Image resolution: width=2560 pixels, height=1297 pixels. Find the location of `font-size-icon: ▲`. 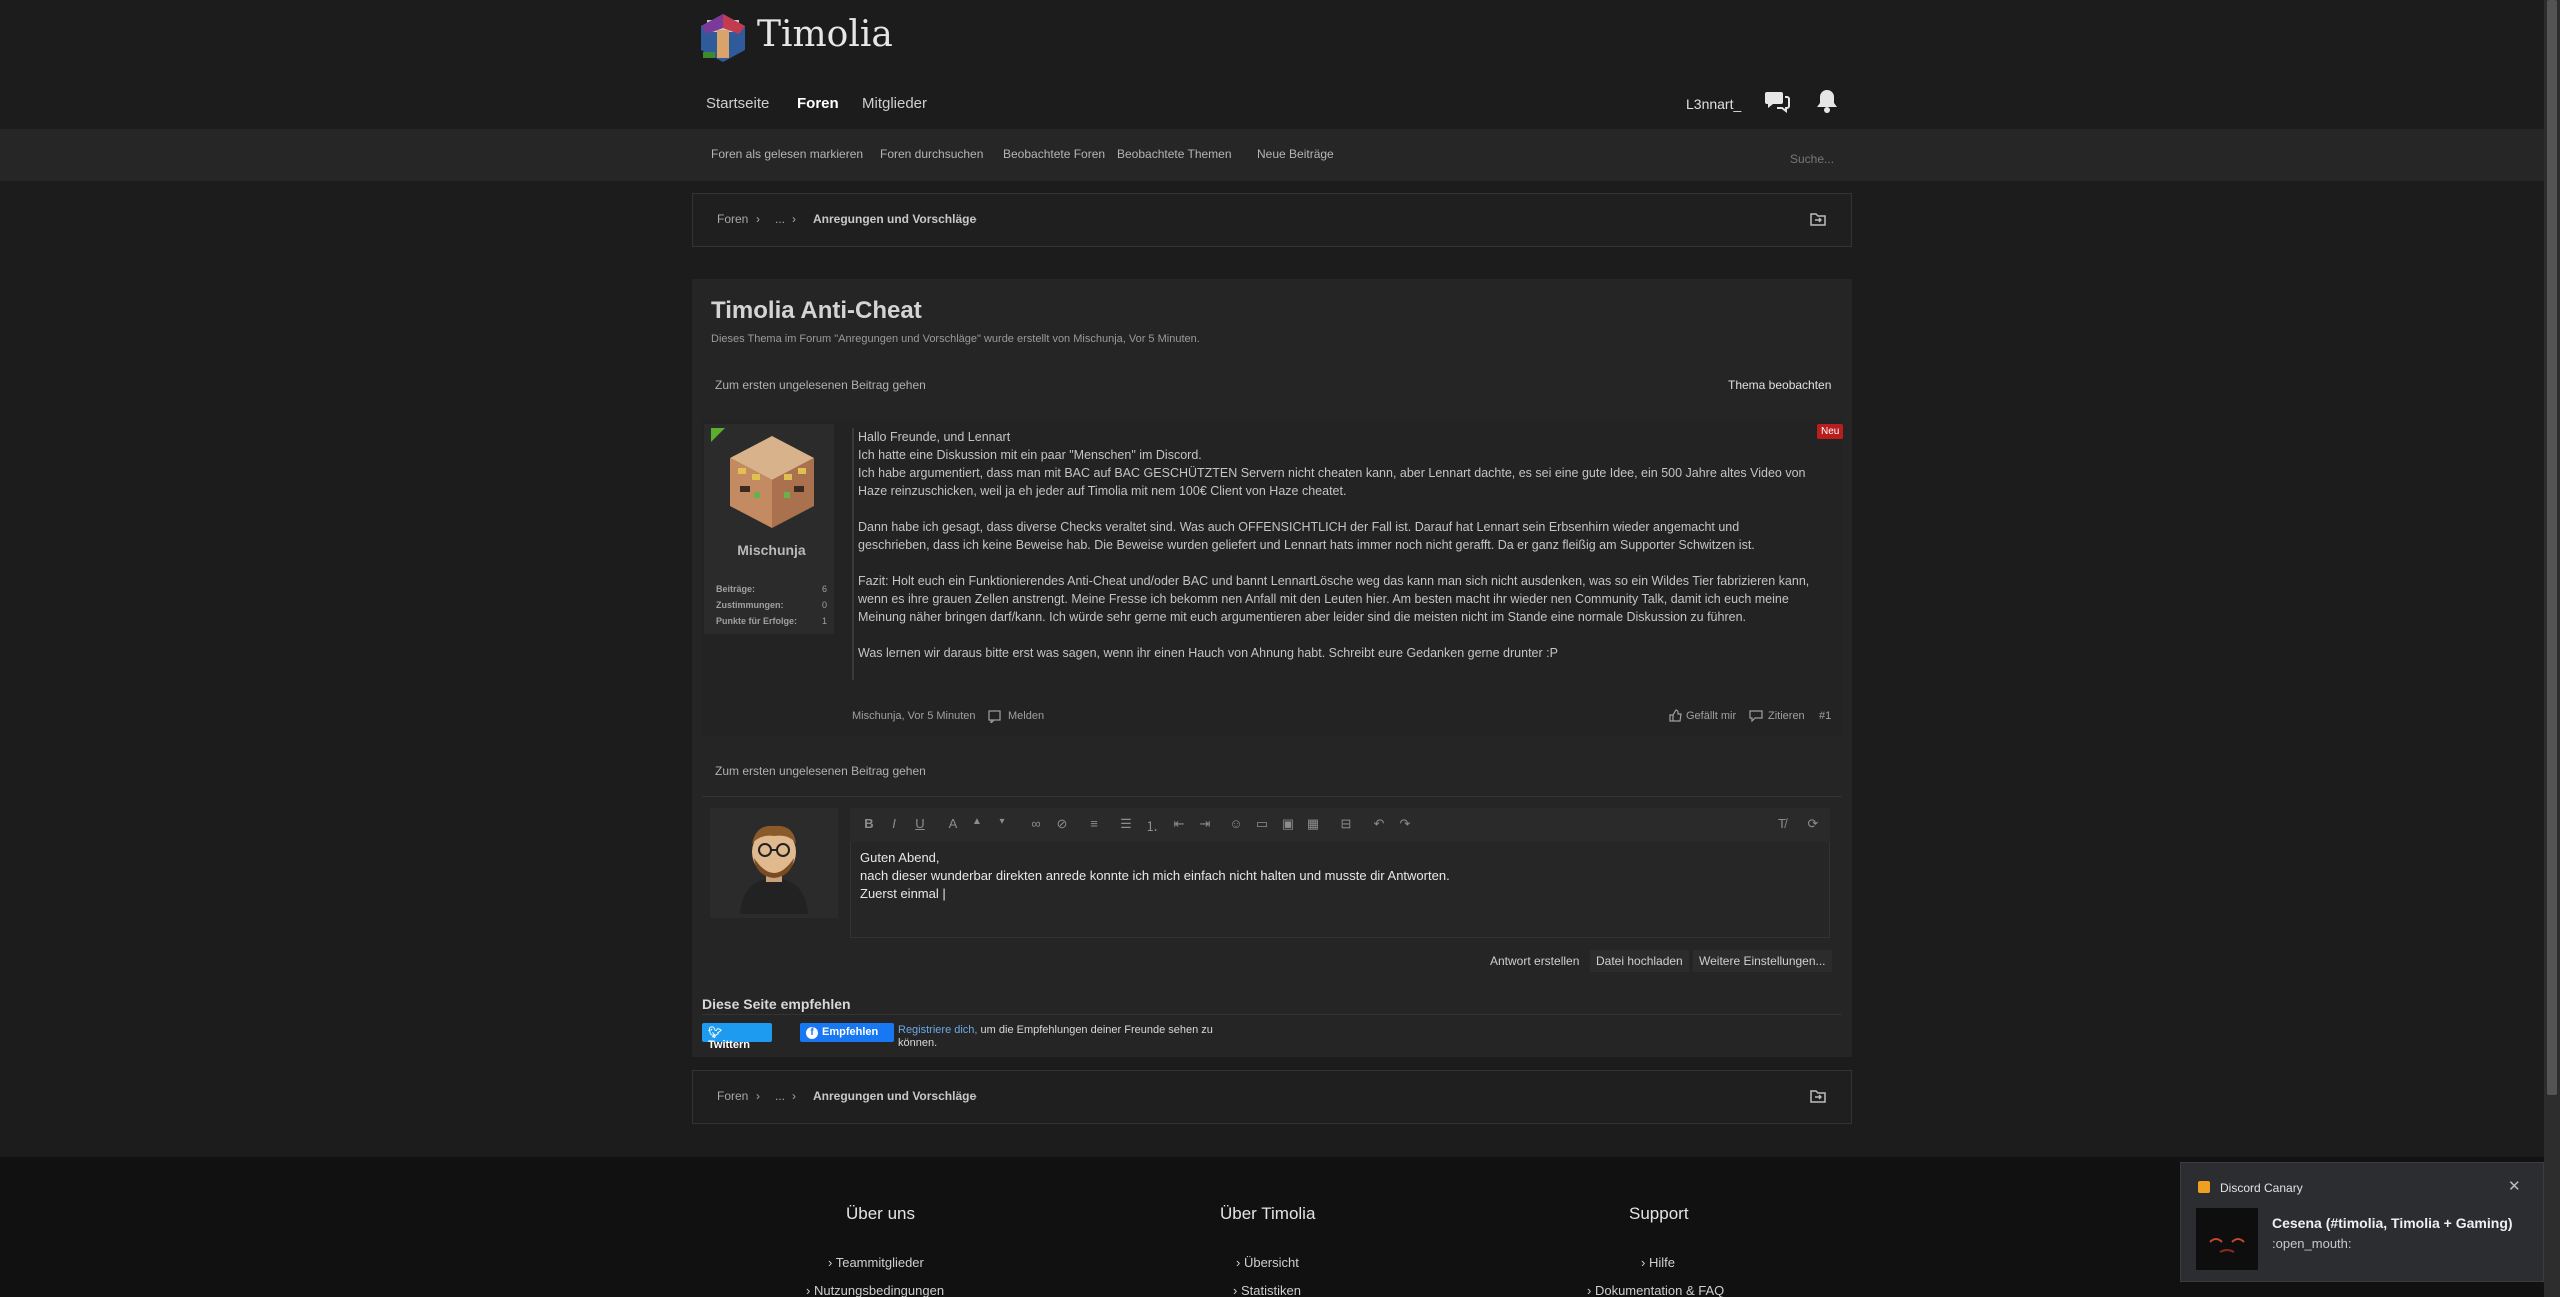

font-size-icon: ▲ is located at coordinates (977, 825).